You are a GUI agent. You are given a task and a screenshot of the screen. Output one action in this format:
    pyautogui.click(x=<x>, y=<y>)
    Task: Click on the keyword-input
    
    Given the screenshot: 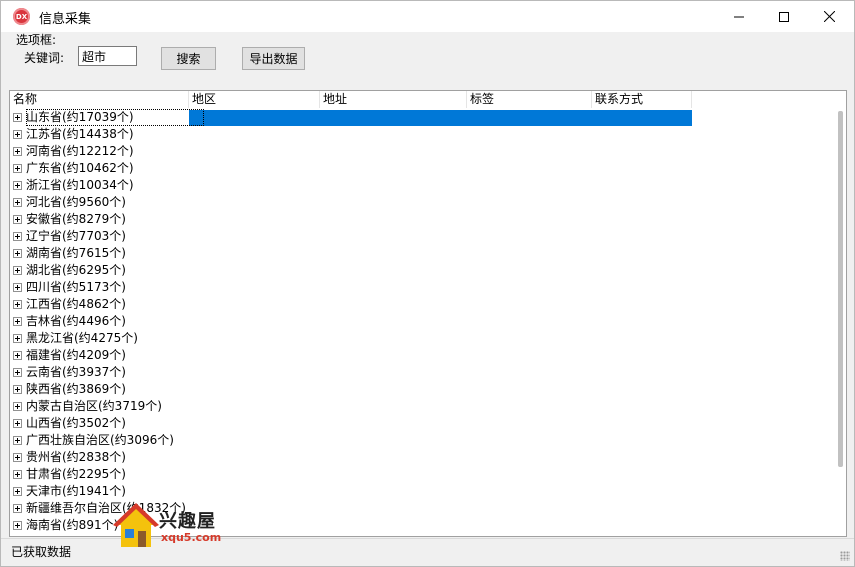 What is the action you would take?
    pyautogui.click(x=107, y=56)
    